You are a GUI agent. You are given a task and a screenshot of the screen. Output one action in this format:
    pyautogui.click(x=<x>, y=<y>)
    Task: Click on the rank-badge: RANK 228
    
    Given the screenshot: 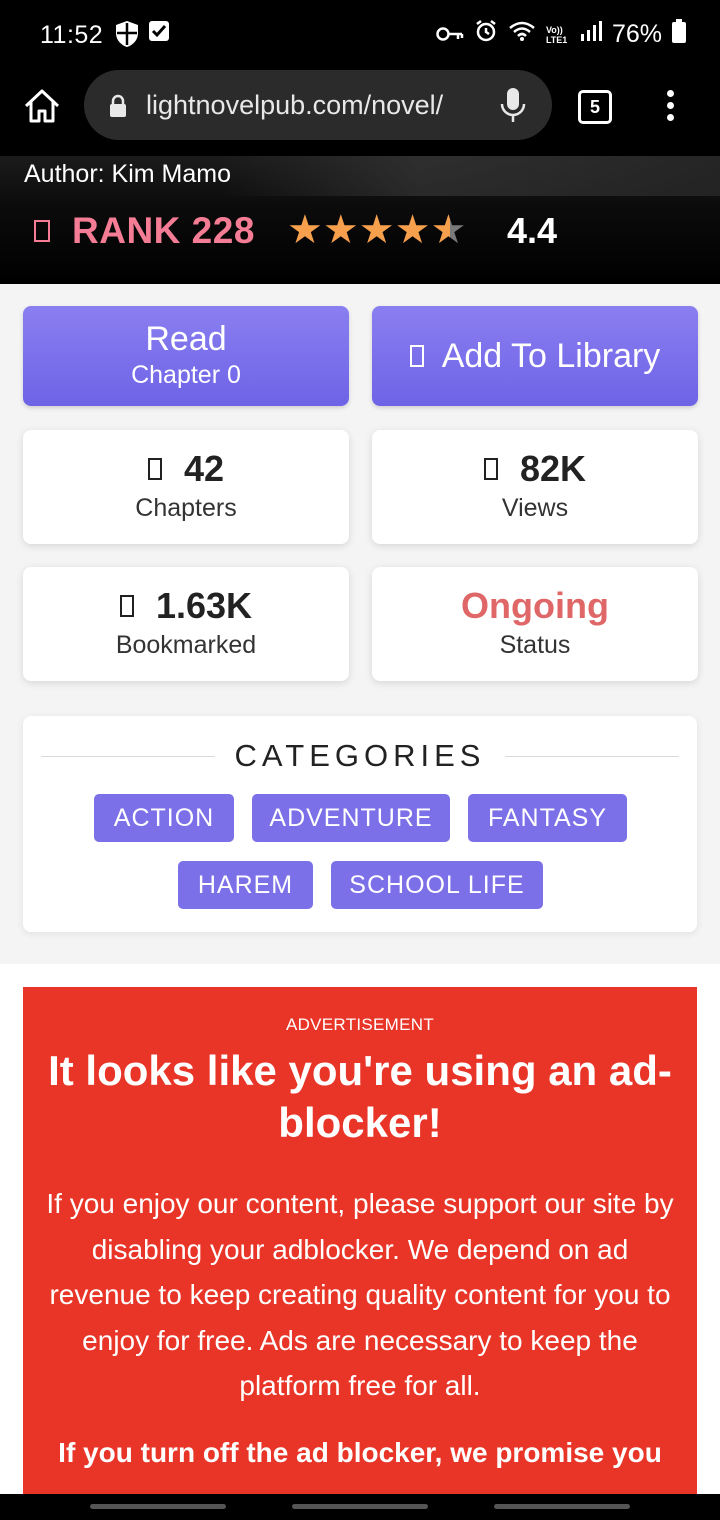 What is the action you would take?
    pyautogui.click(x=144, y=231)
    